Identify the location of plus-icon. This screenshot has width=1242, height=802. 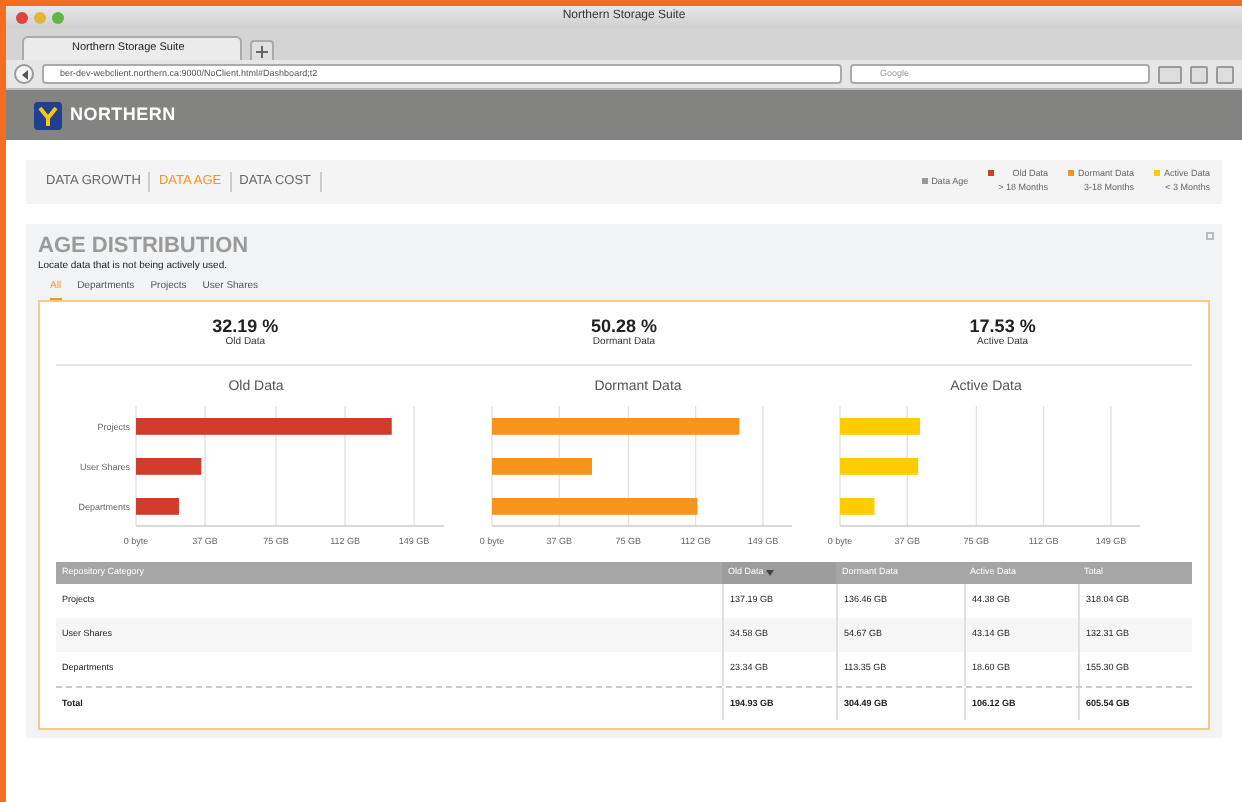
(262, 51).